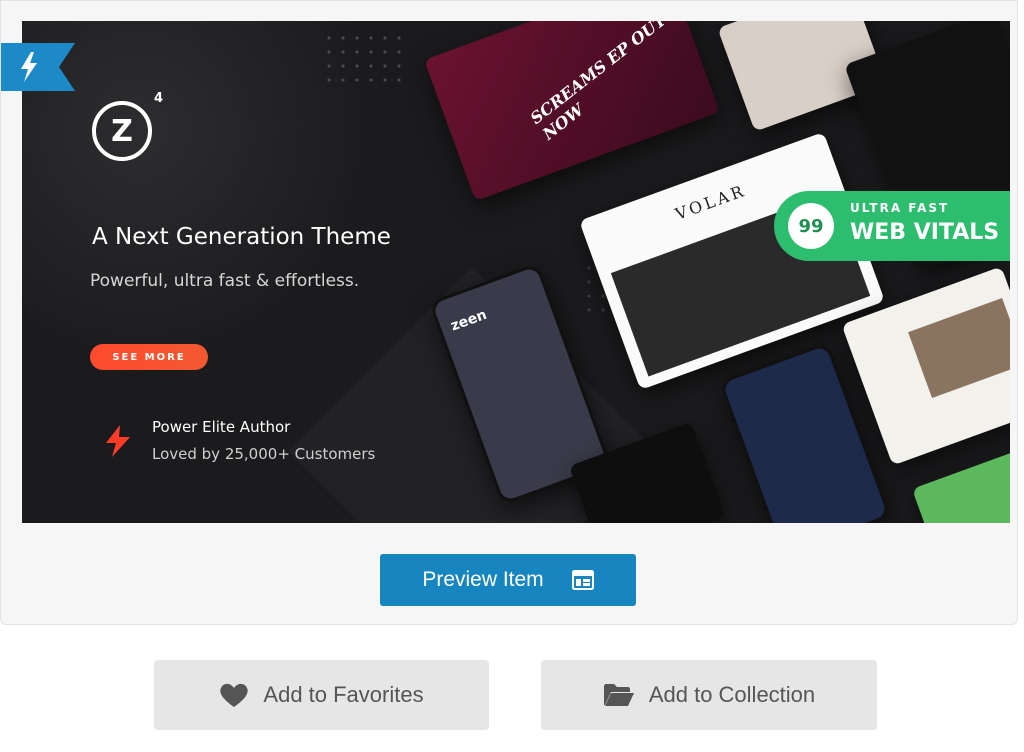 This screenshot has width=1024, height=752. I want to click on heart-icon, so click(234, 695).